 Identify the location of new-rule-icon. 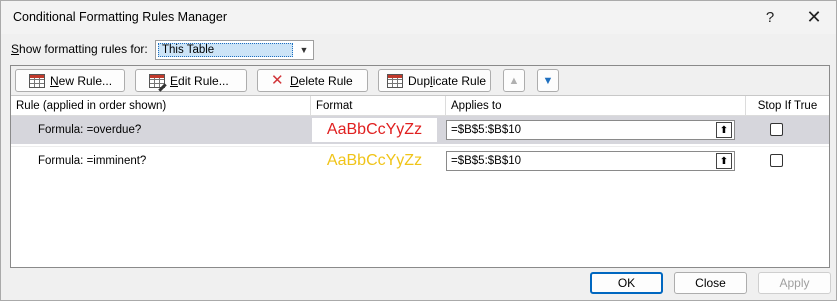
(37, 80).